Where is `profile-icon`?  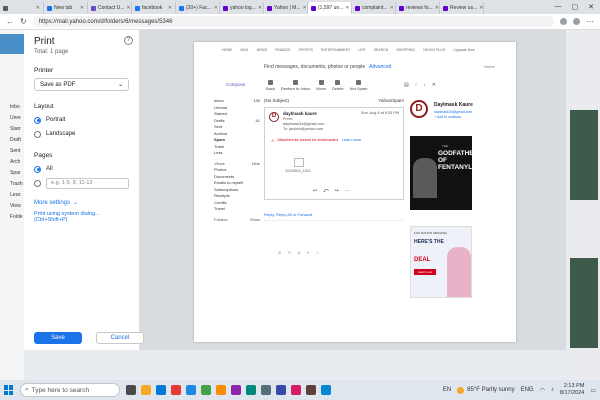 profile-icon is located at coordinates (576, 21).